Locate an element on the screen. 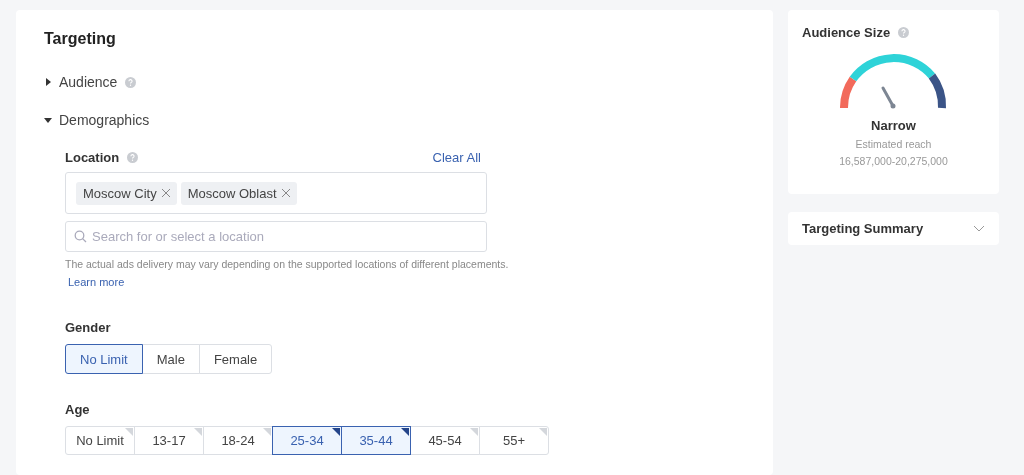  field-label: Age is located at coordinates (78, 409).